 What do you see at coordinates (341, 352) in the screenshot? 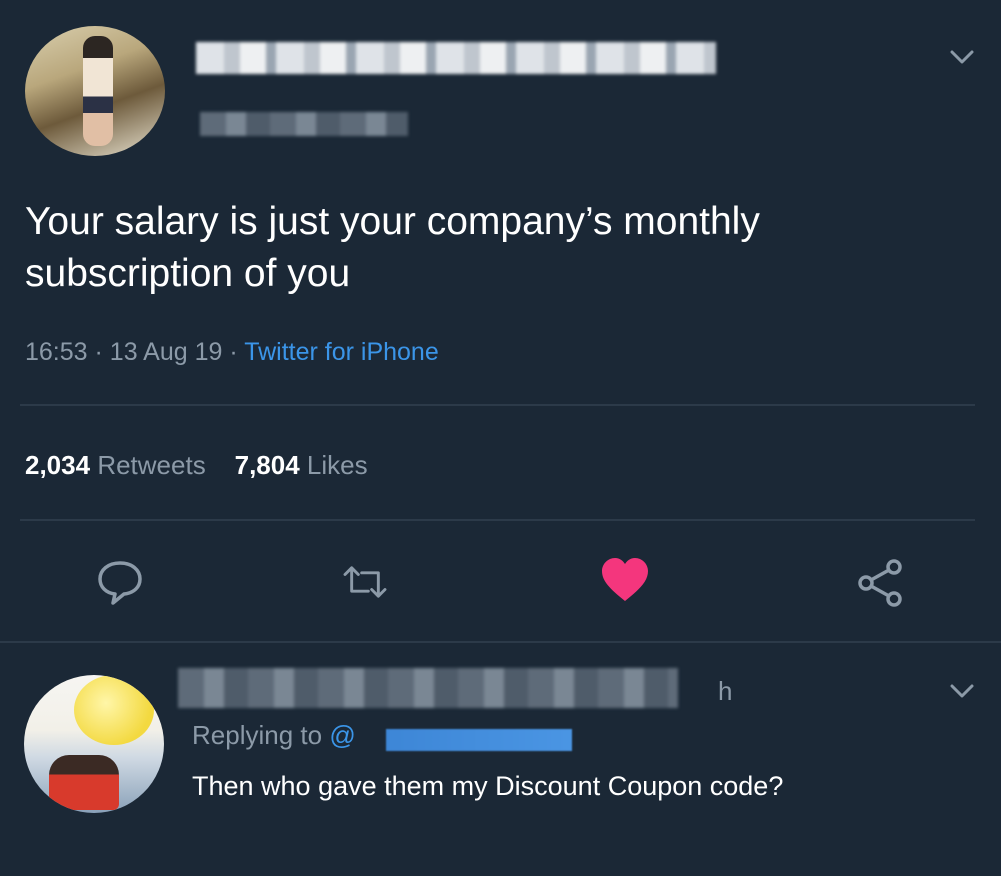
I see `tweet-source-link: Twitter for iPhone` at bounding box center [341, 352].